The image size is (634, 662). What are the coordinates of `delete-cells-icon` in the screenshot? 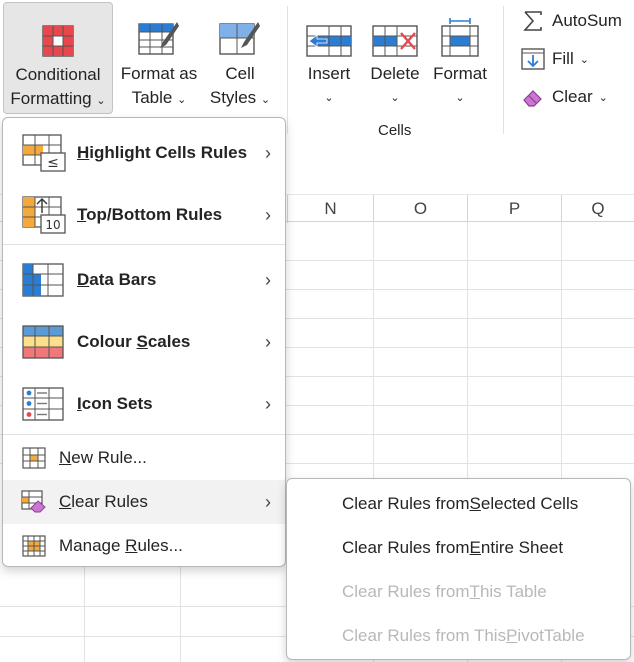 It's located at (395, 33).